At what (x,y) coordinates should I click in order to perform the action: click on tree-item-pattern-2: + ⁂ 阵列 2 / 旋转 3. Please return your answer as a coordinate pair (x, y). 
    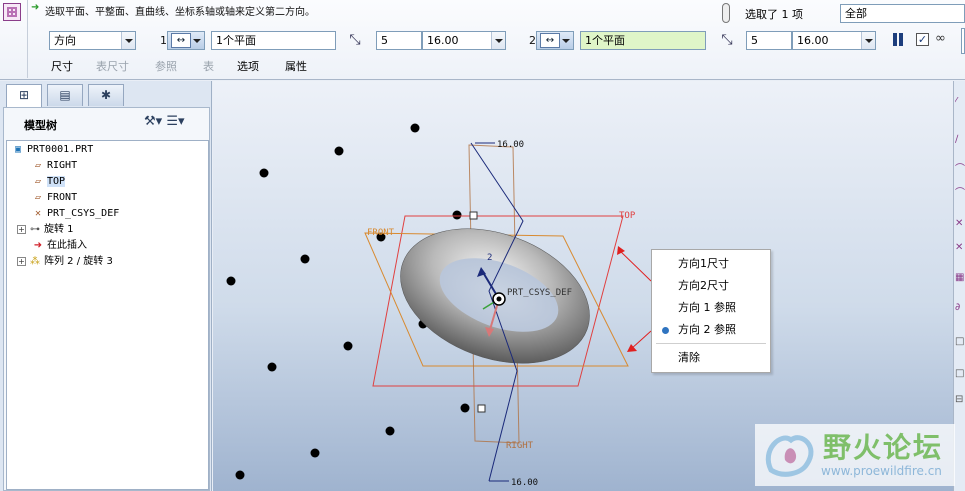
    Looking at the image, I should click on (65, 262).